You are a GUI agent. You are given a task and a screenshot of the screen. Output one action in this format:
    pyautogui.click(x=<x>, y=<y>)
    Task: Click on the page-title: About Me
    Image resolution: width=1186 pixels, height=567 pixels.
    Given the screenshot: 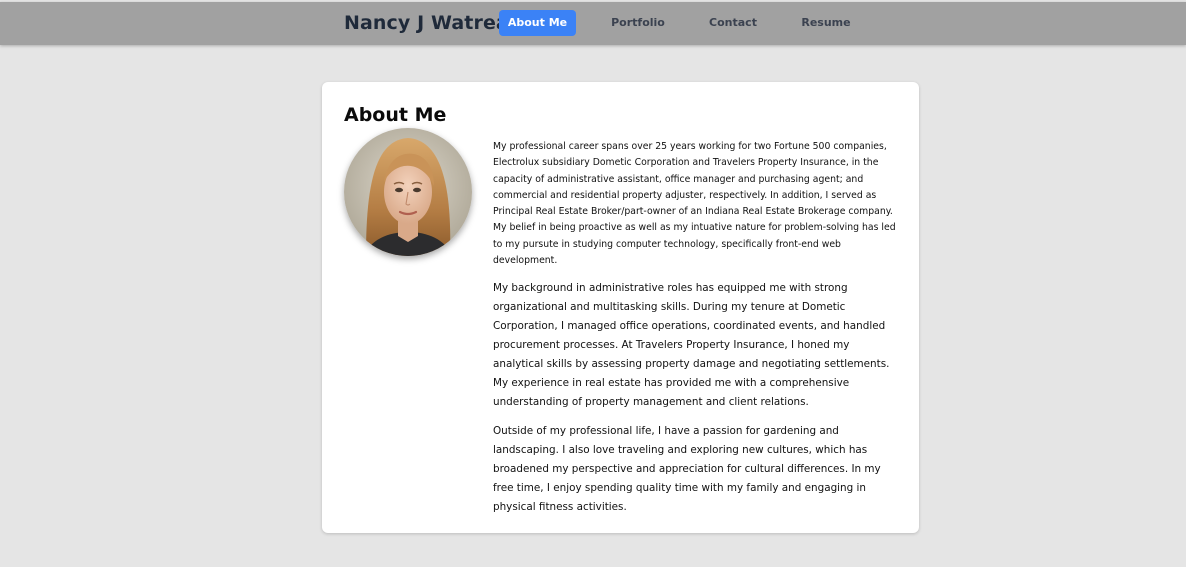 What is the action you would take?
    pyautogui.click(x=395, y=115)
    